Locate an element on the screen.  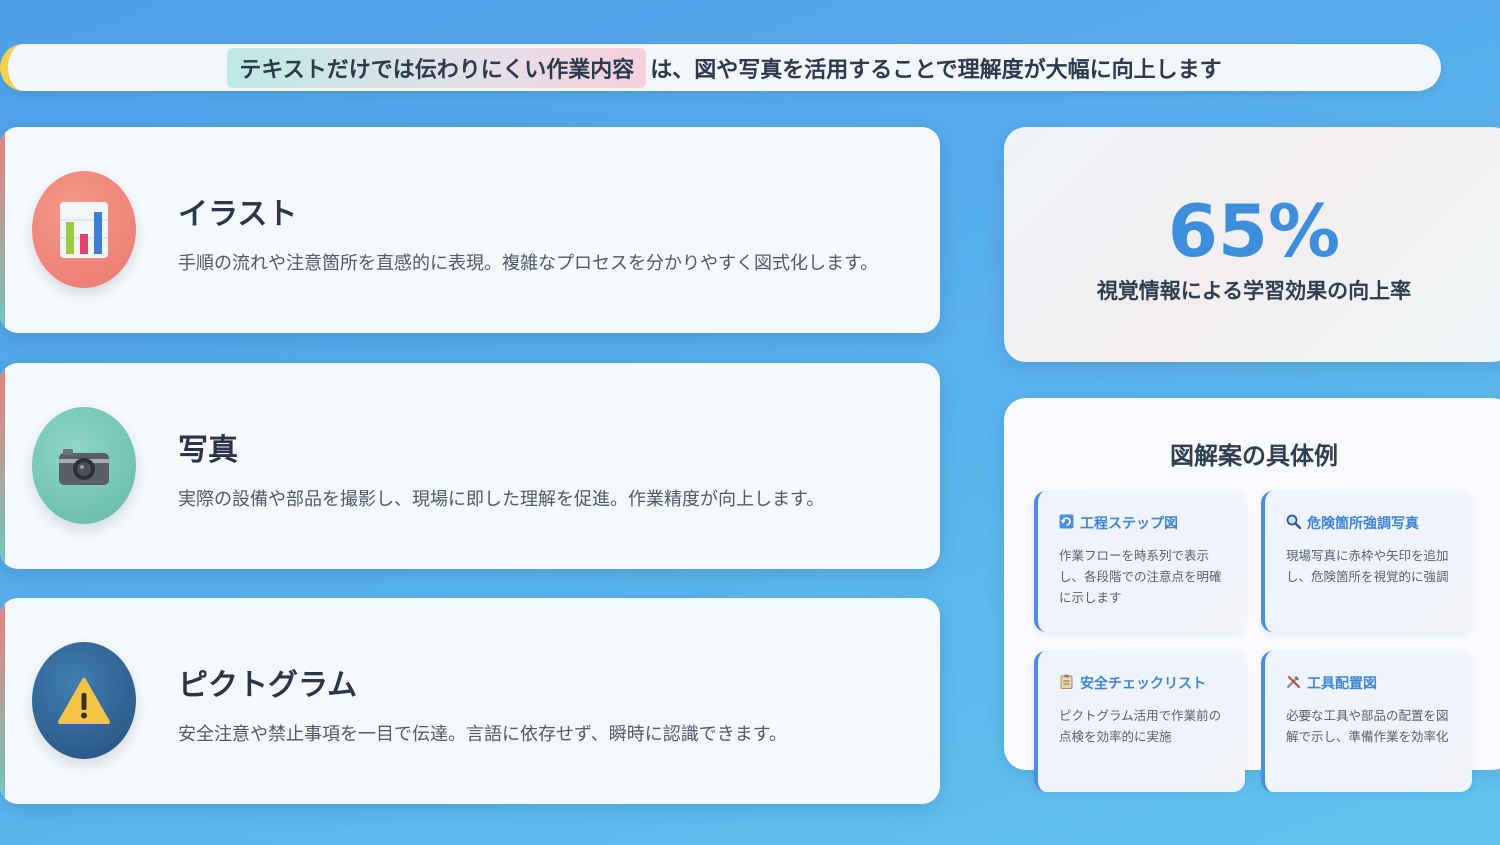
card-description: 実際の設備や部品を撮影し、現場に即した理解を促進。作業精度が向上します。 is located at coordinates (501, 499).